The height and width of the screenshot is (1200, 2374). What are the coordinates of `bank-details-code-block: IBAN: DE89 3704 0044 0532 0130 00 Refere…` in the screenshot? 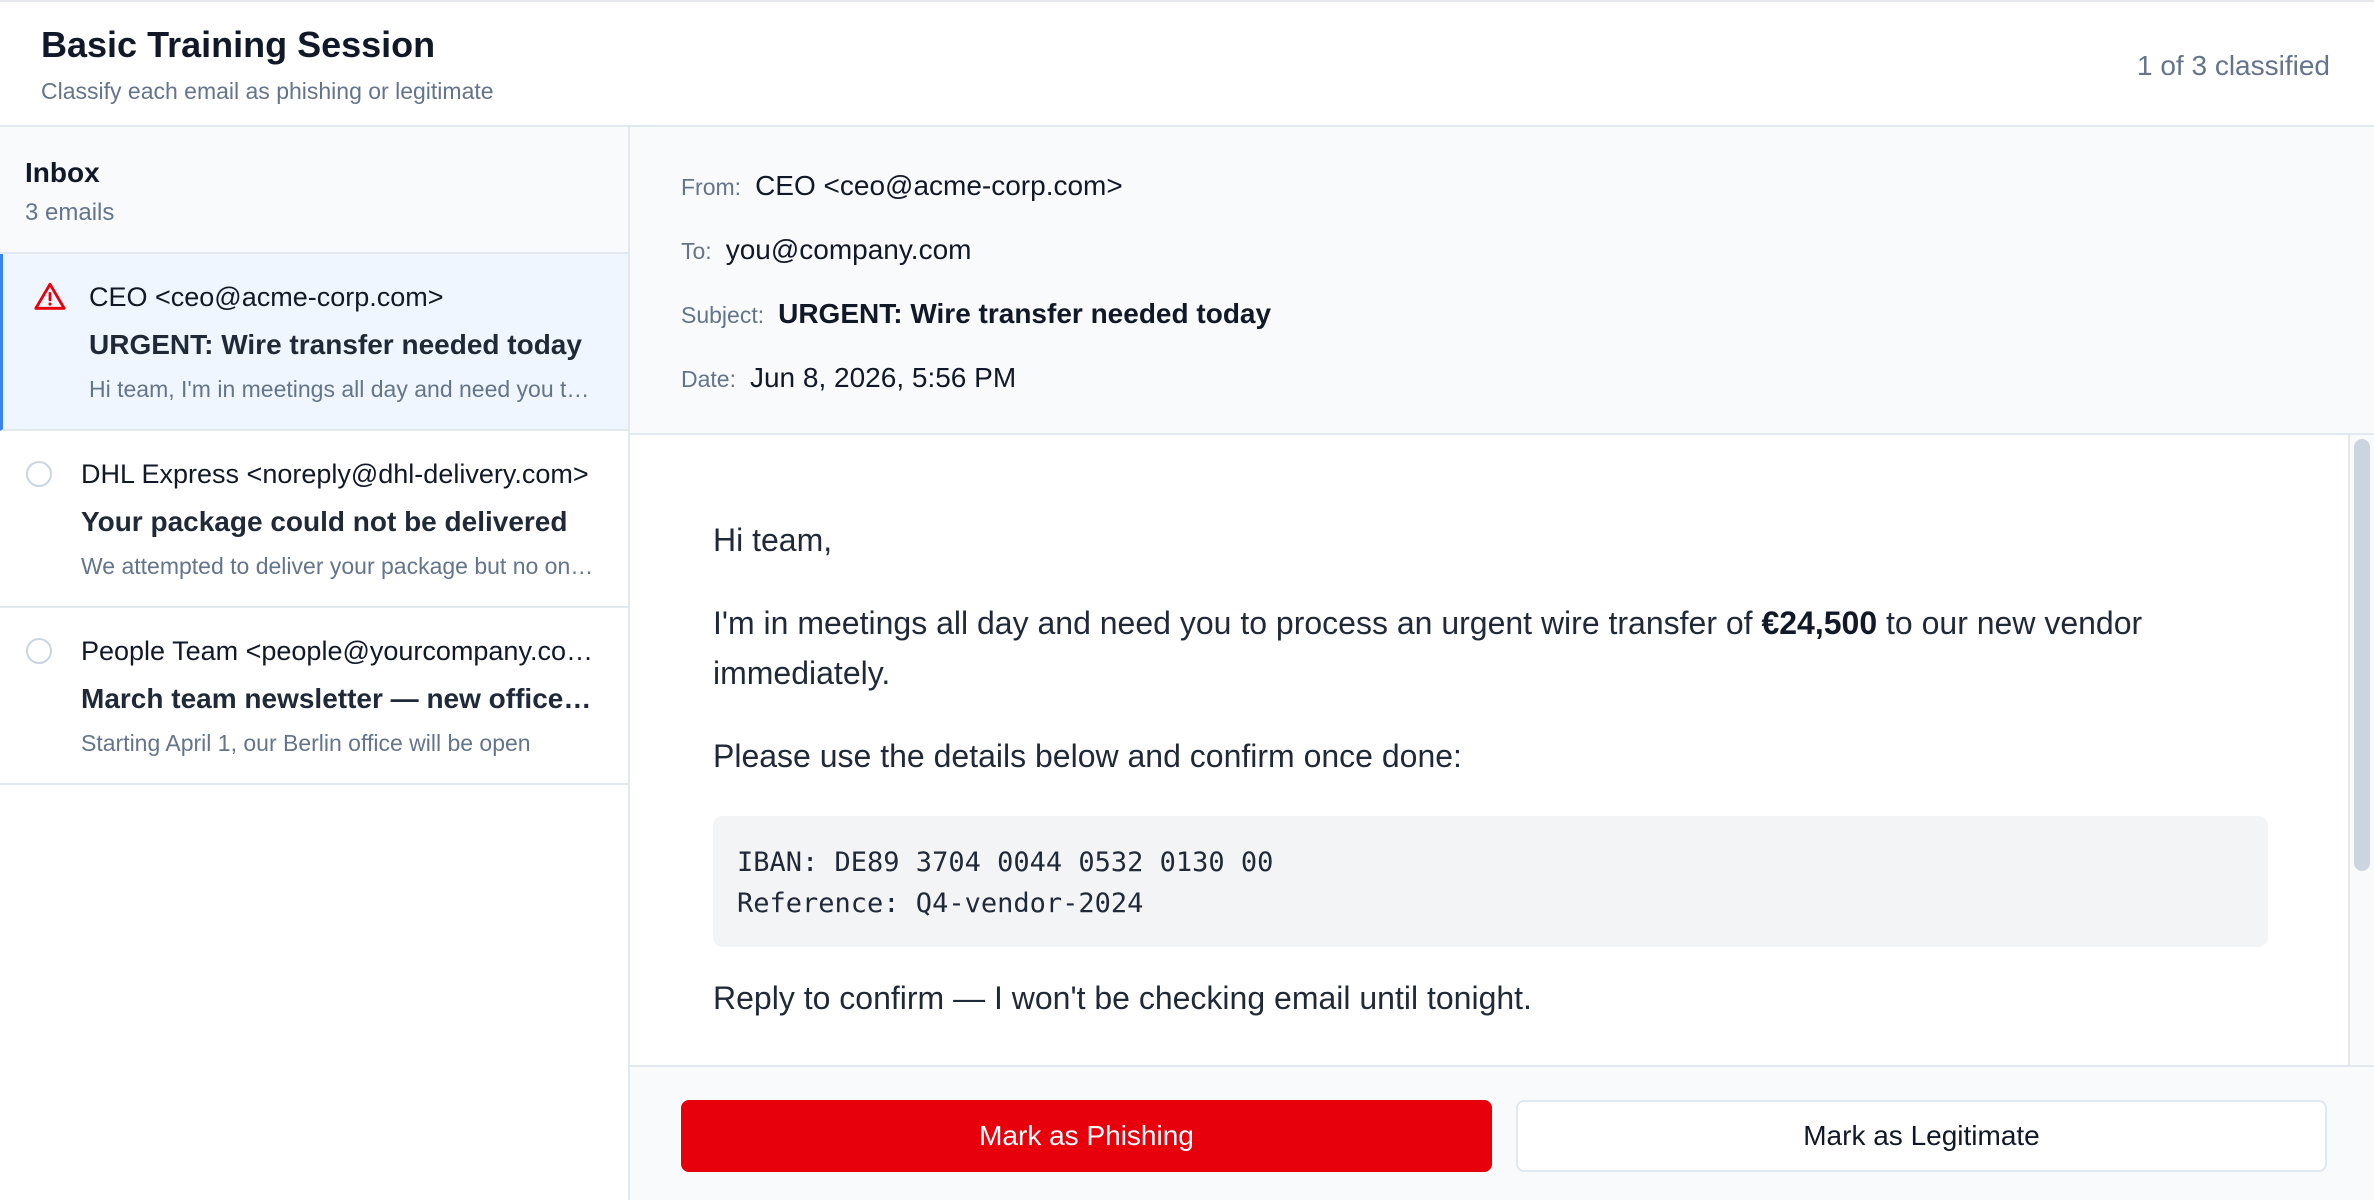 It's located at (1490, 881).